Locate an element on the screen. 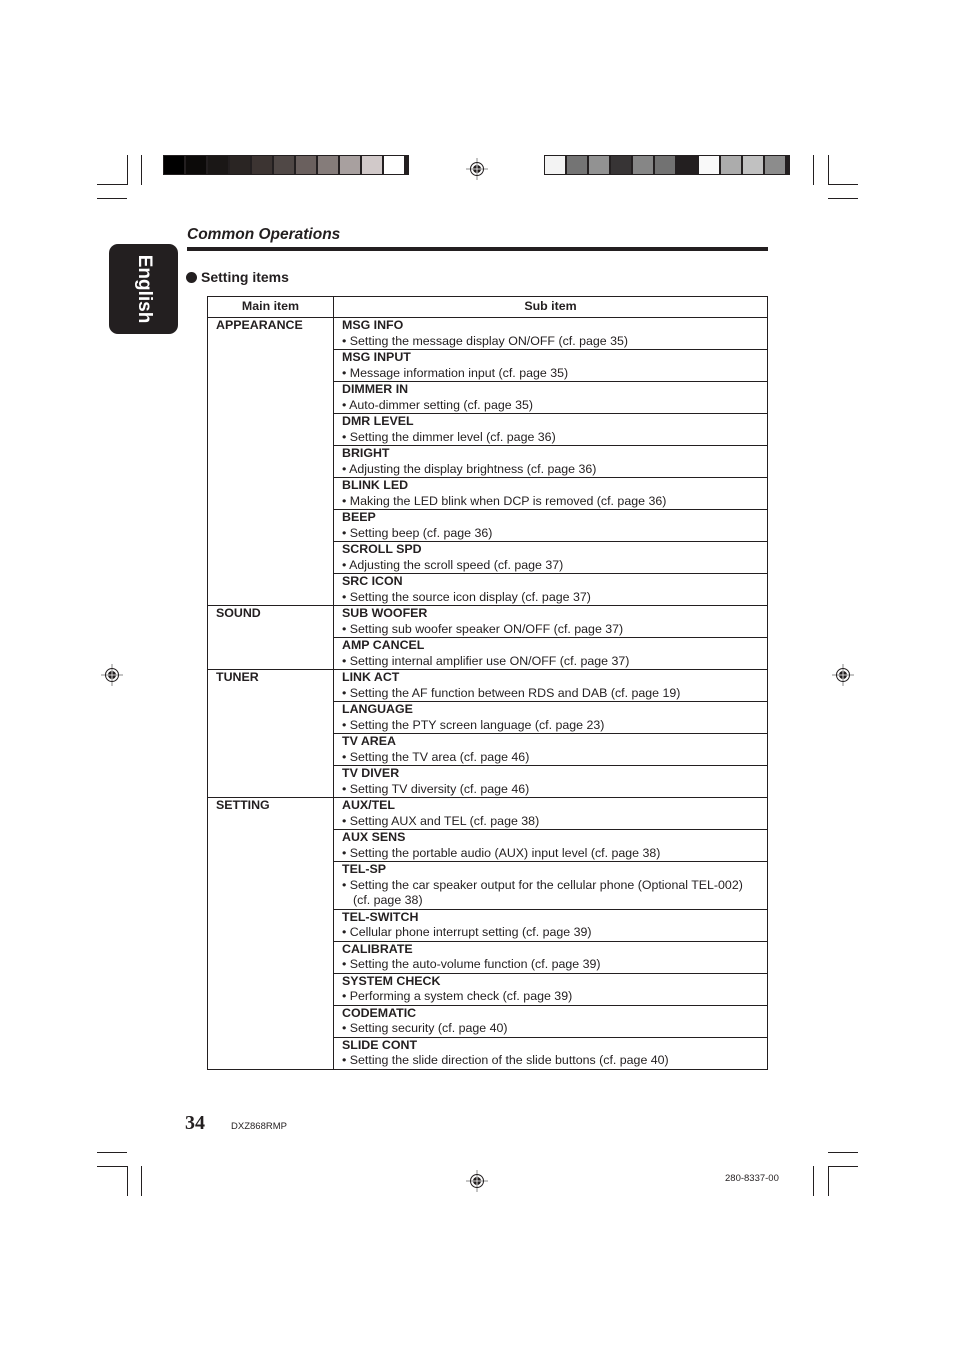 This screenshot has height=1351, width=954. sub-item-name: MSG INPUT is located at coordinates (376, 357).